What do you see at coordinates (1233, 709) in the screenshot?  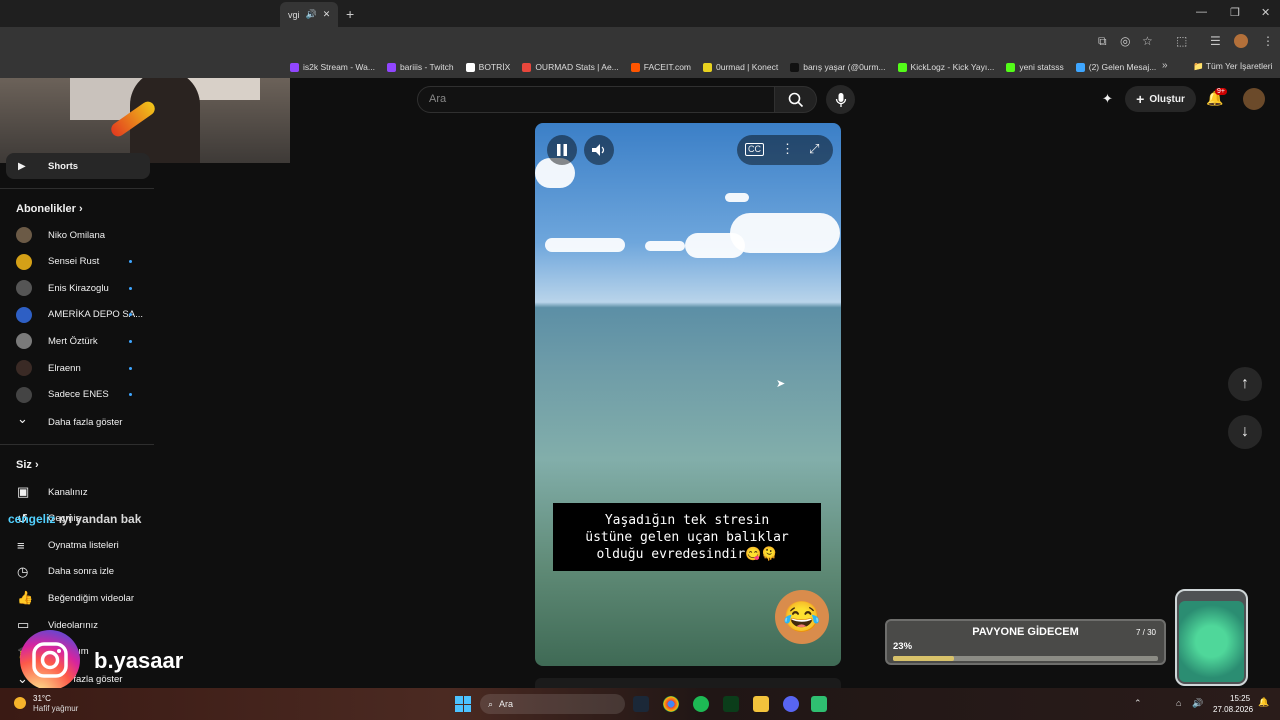 I see `clock-date: 27.08.2026` at bounding box center [1233, 709].